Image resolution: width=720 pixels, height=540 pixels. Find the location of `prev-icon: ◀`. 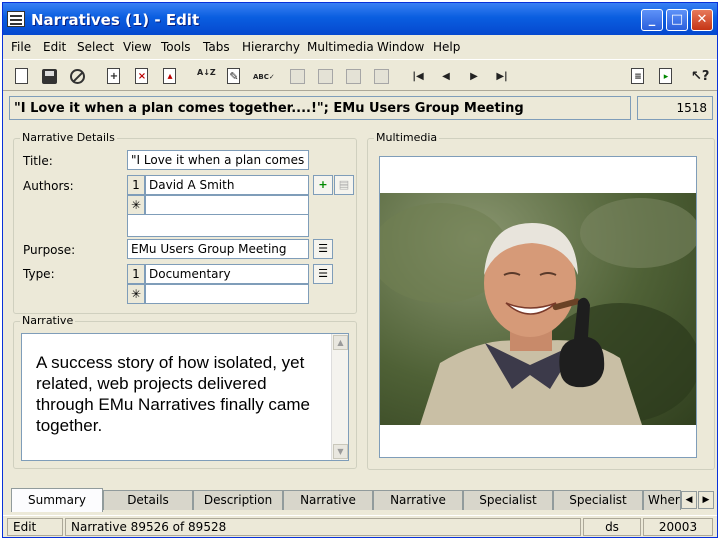

prev-icon: ◀ is located at coordinates (446, 77).